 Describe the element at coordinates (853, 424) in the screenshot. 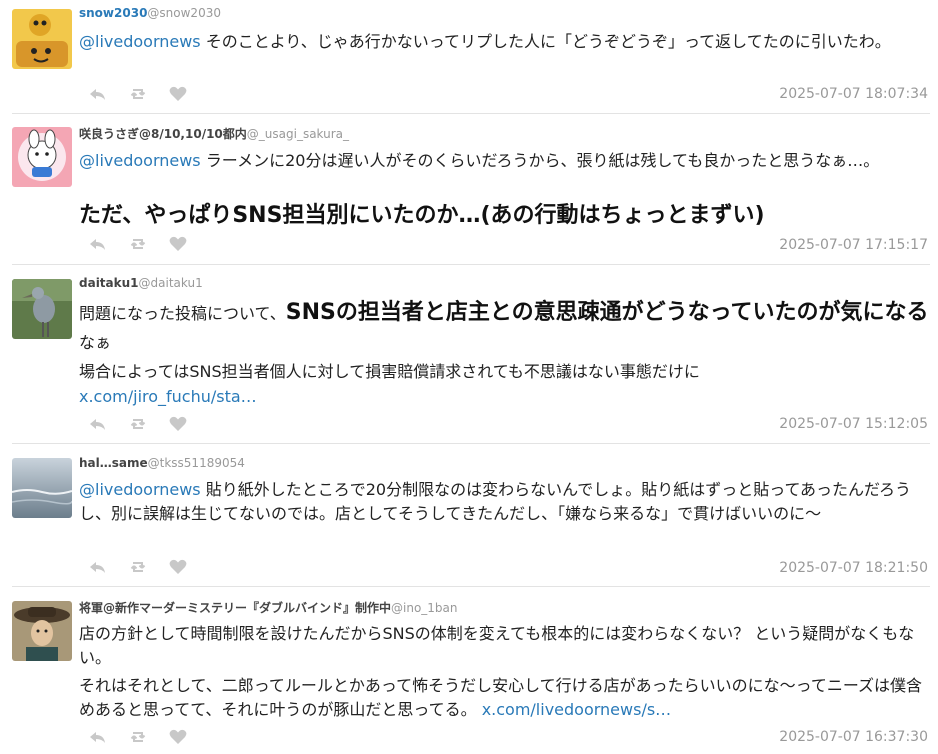

I see `tweet-timestamp: 2025-07-07 15:12:05` at that location.